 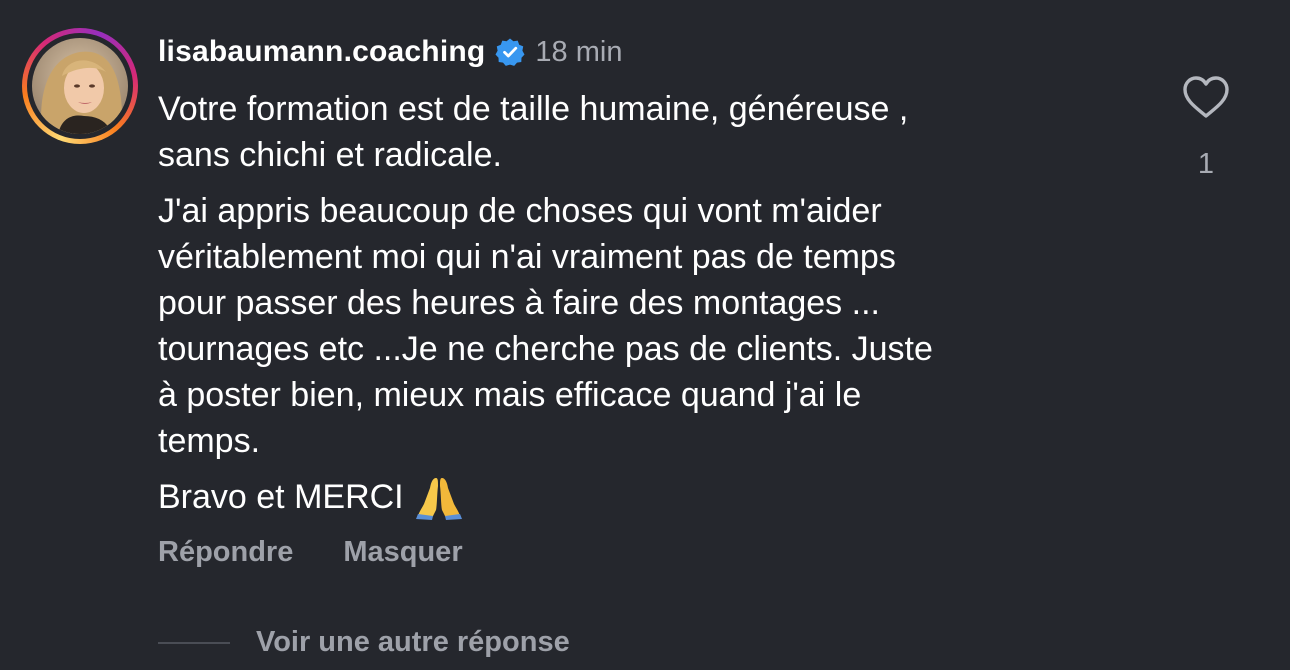 I want to click on heart-outline-icon, so click(x=1206, y=98).